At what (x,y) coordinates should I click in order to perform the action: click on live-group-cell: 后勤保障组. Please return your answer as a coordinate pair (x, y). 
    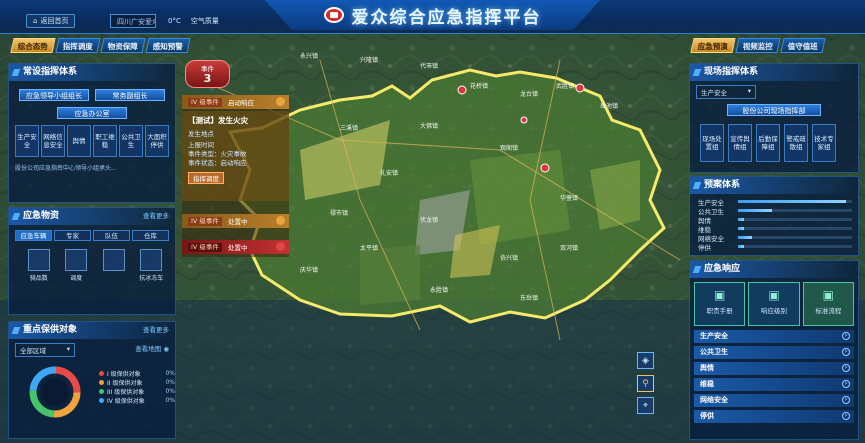
    Looking at the image, I should click on (768, 143).